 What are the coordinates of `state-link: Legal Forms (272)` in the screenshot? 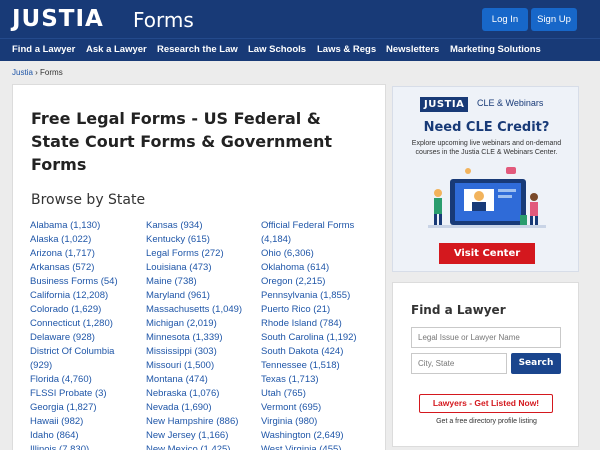 It's located at (194, 254).